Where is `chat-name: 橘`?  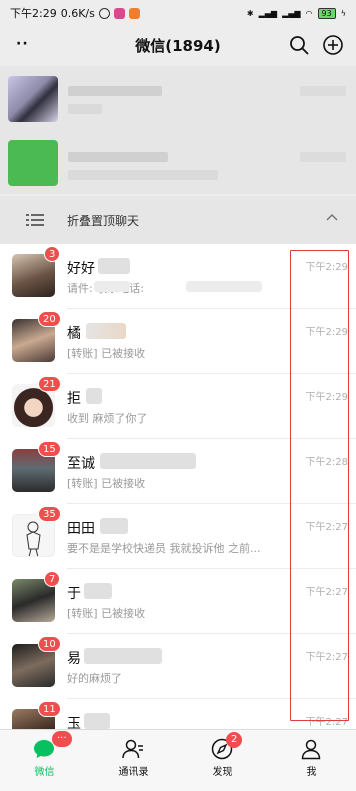 chat-name: 橘 is located at coordinates (74, 334).